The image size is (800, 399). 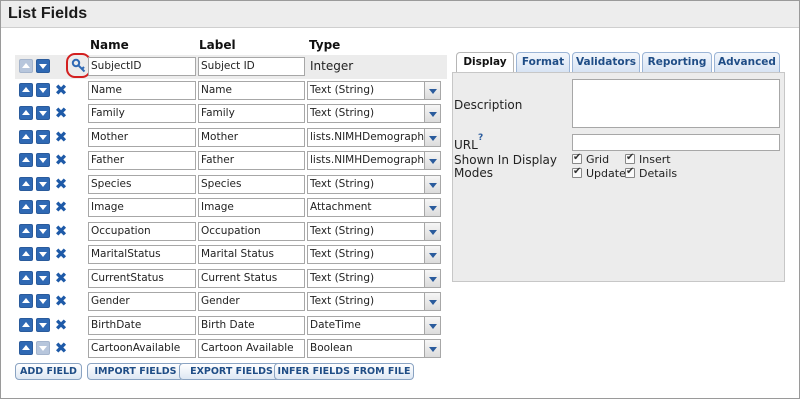 What do you see at coordinates (142, 113) in the screenshot?
I see `field-name-input: Family` at bounding box center [142, 113].